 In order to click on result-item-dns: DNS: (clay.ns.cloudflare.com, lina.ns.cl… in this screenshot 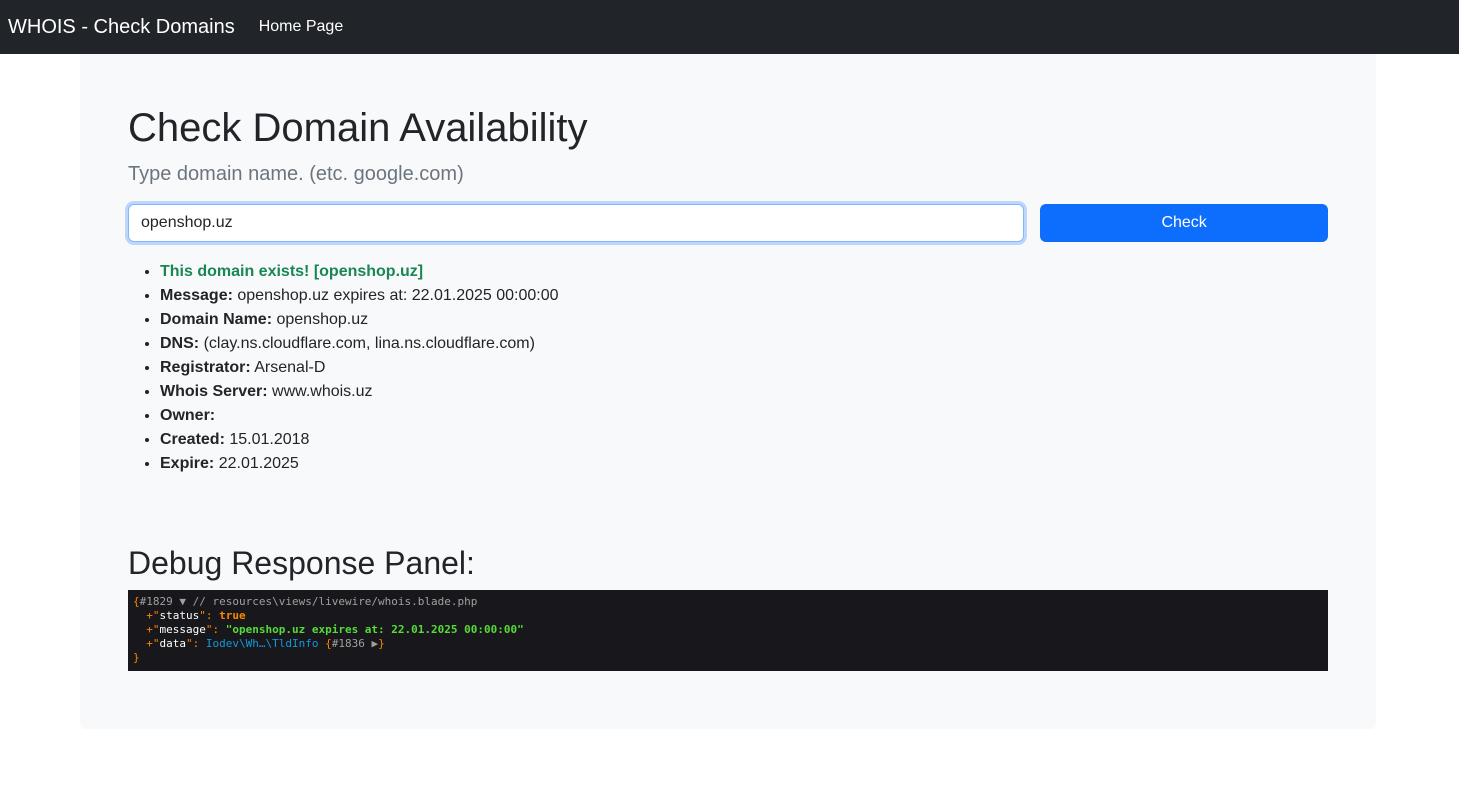, I will do `click(744, 344)`.